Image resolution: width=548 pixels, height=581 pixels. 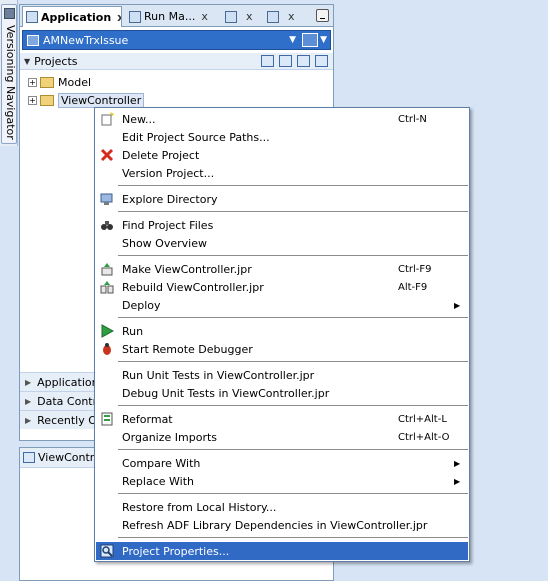 I want to click on menu-item-explore-directory: Explore Directory, so click(x=282, y=199).